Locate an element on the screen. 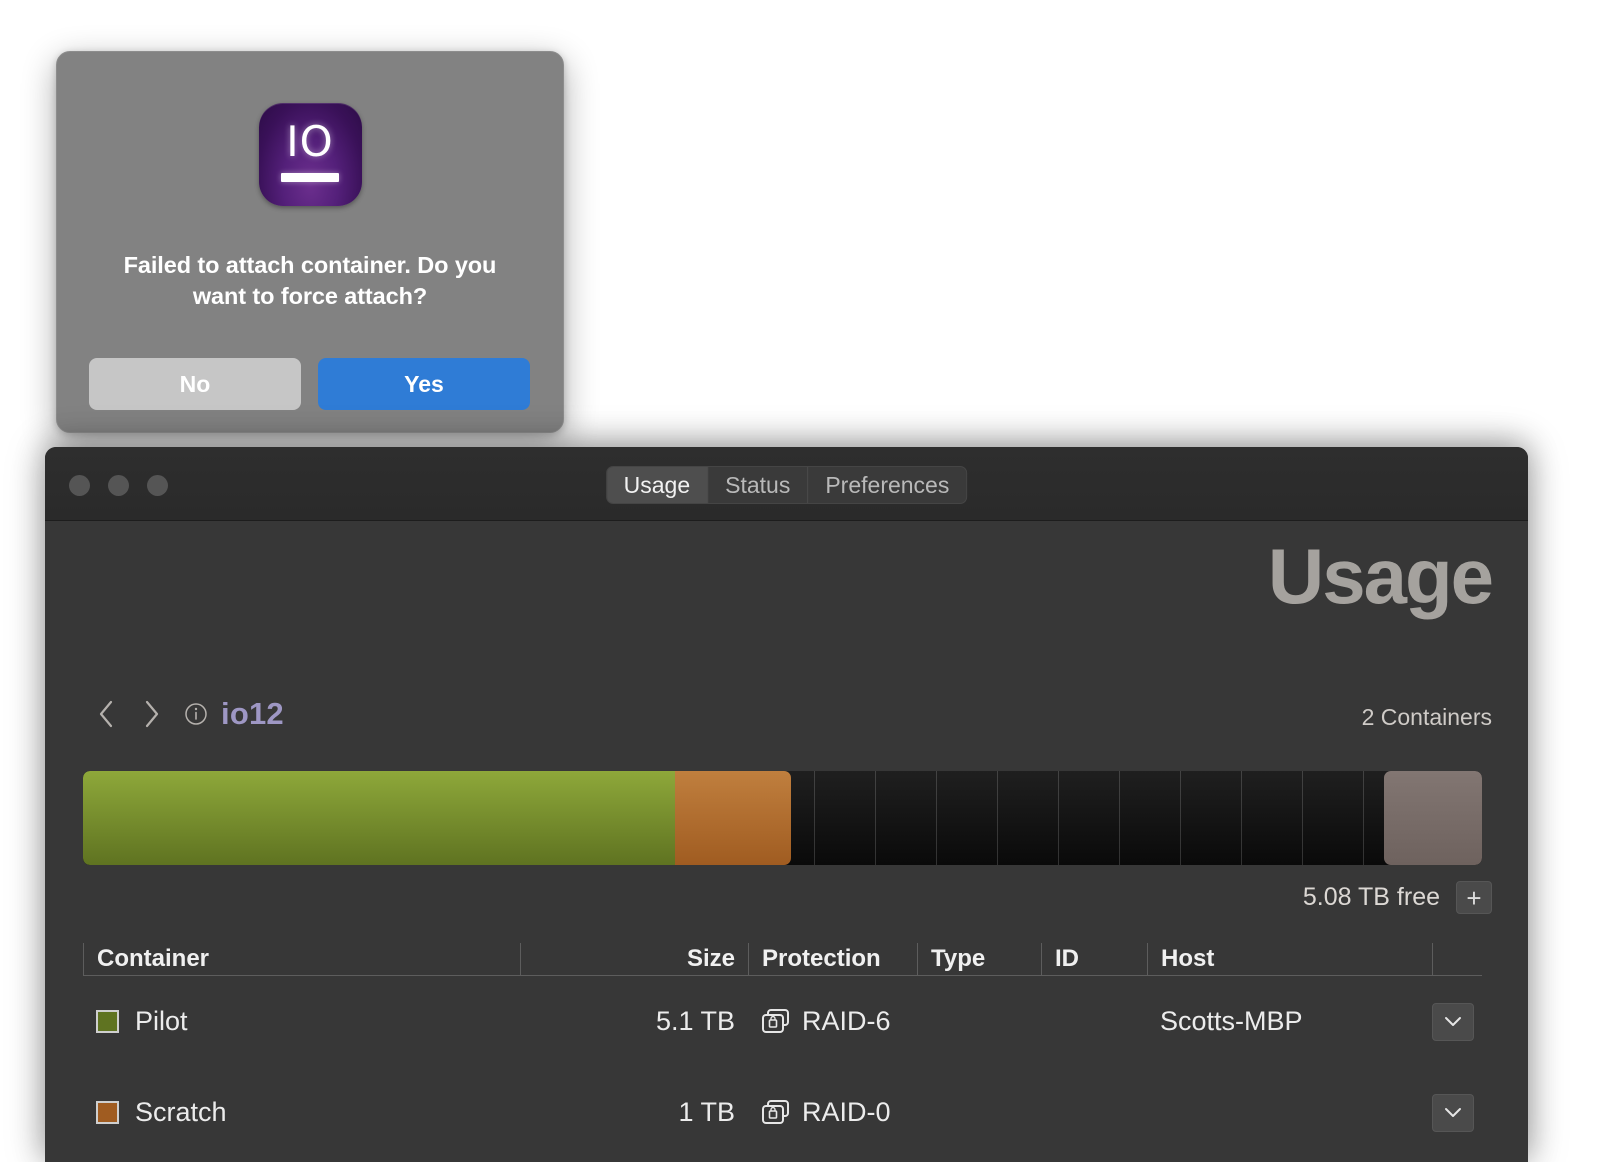 This screenshot has height=1162, width=1616. table-row: Scratch 1 TB RAID-0 is located at coordinates (782, 1112).